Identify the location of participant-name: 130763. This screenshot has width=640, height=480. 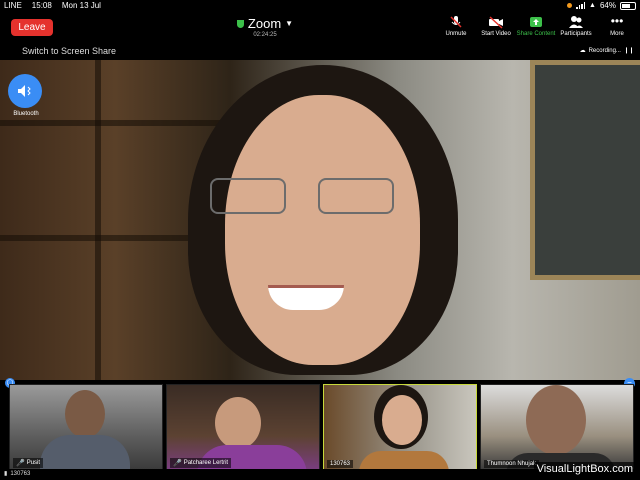
(340, 464).